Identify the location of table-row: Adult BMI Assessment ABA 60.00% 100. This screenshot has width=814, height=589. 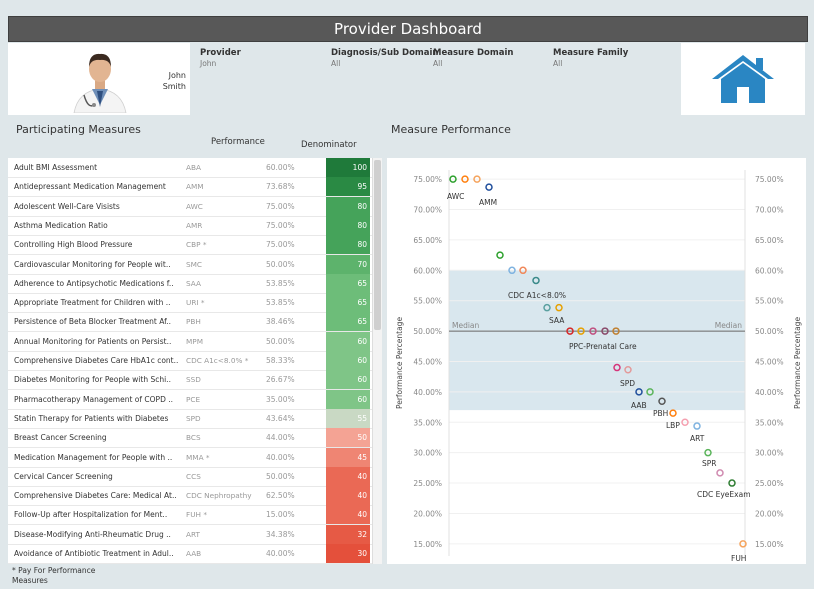
(195, 168).